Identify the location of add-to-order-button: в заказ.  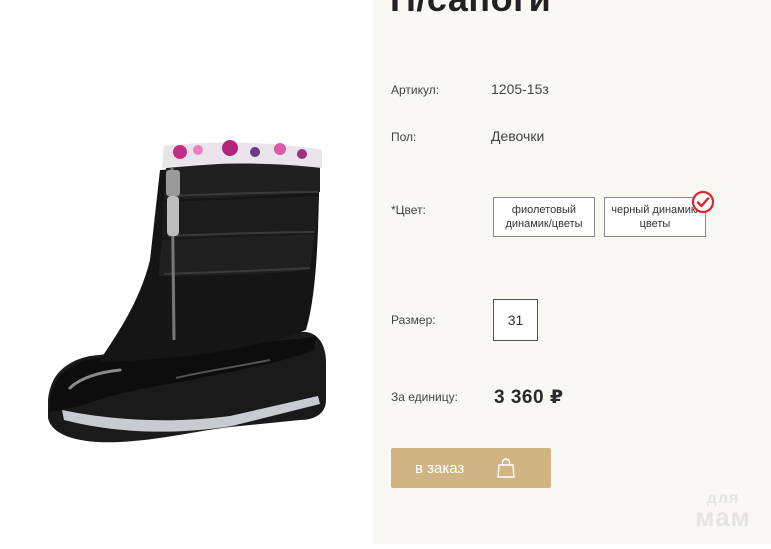
(471, 468).